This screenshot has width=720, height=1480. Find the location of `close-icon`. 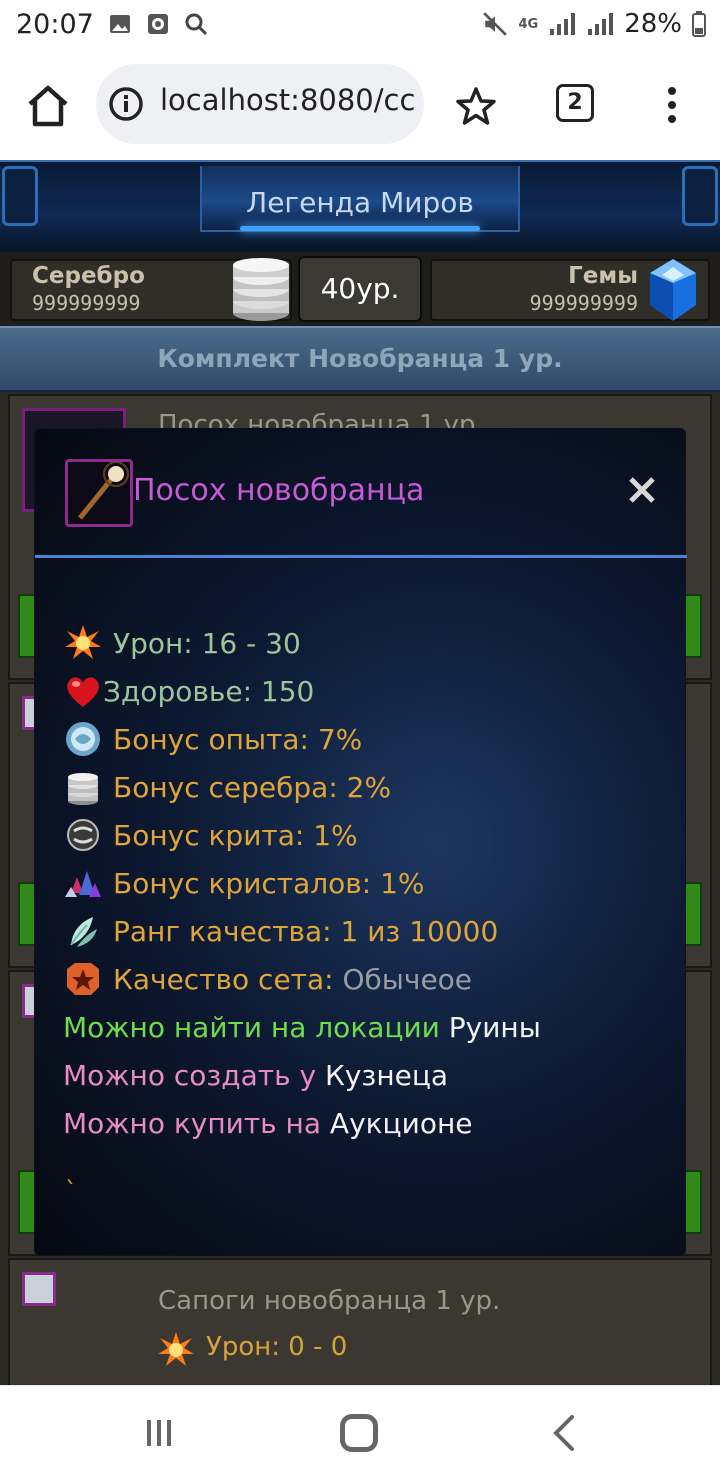

close-icon is located at coordinates (642, 490).